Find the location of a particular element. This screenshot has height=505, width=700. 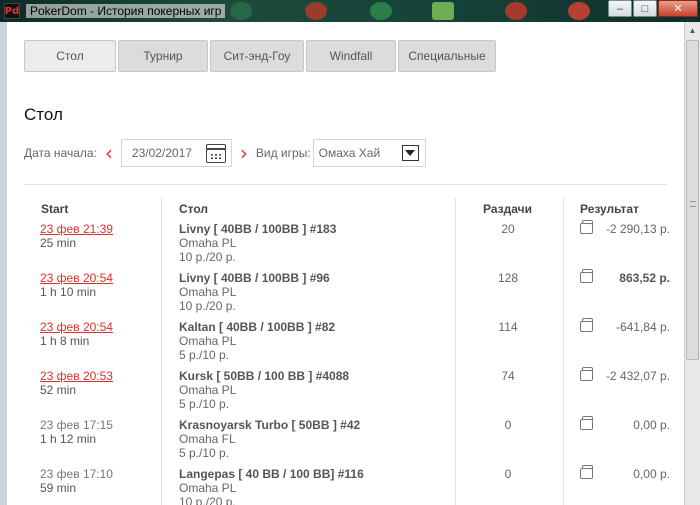

window-titlebar: Pd PokerDom - История покерных игр – □ ✕ is located at coordinates (350, 11).